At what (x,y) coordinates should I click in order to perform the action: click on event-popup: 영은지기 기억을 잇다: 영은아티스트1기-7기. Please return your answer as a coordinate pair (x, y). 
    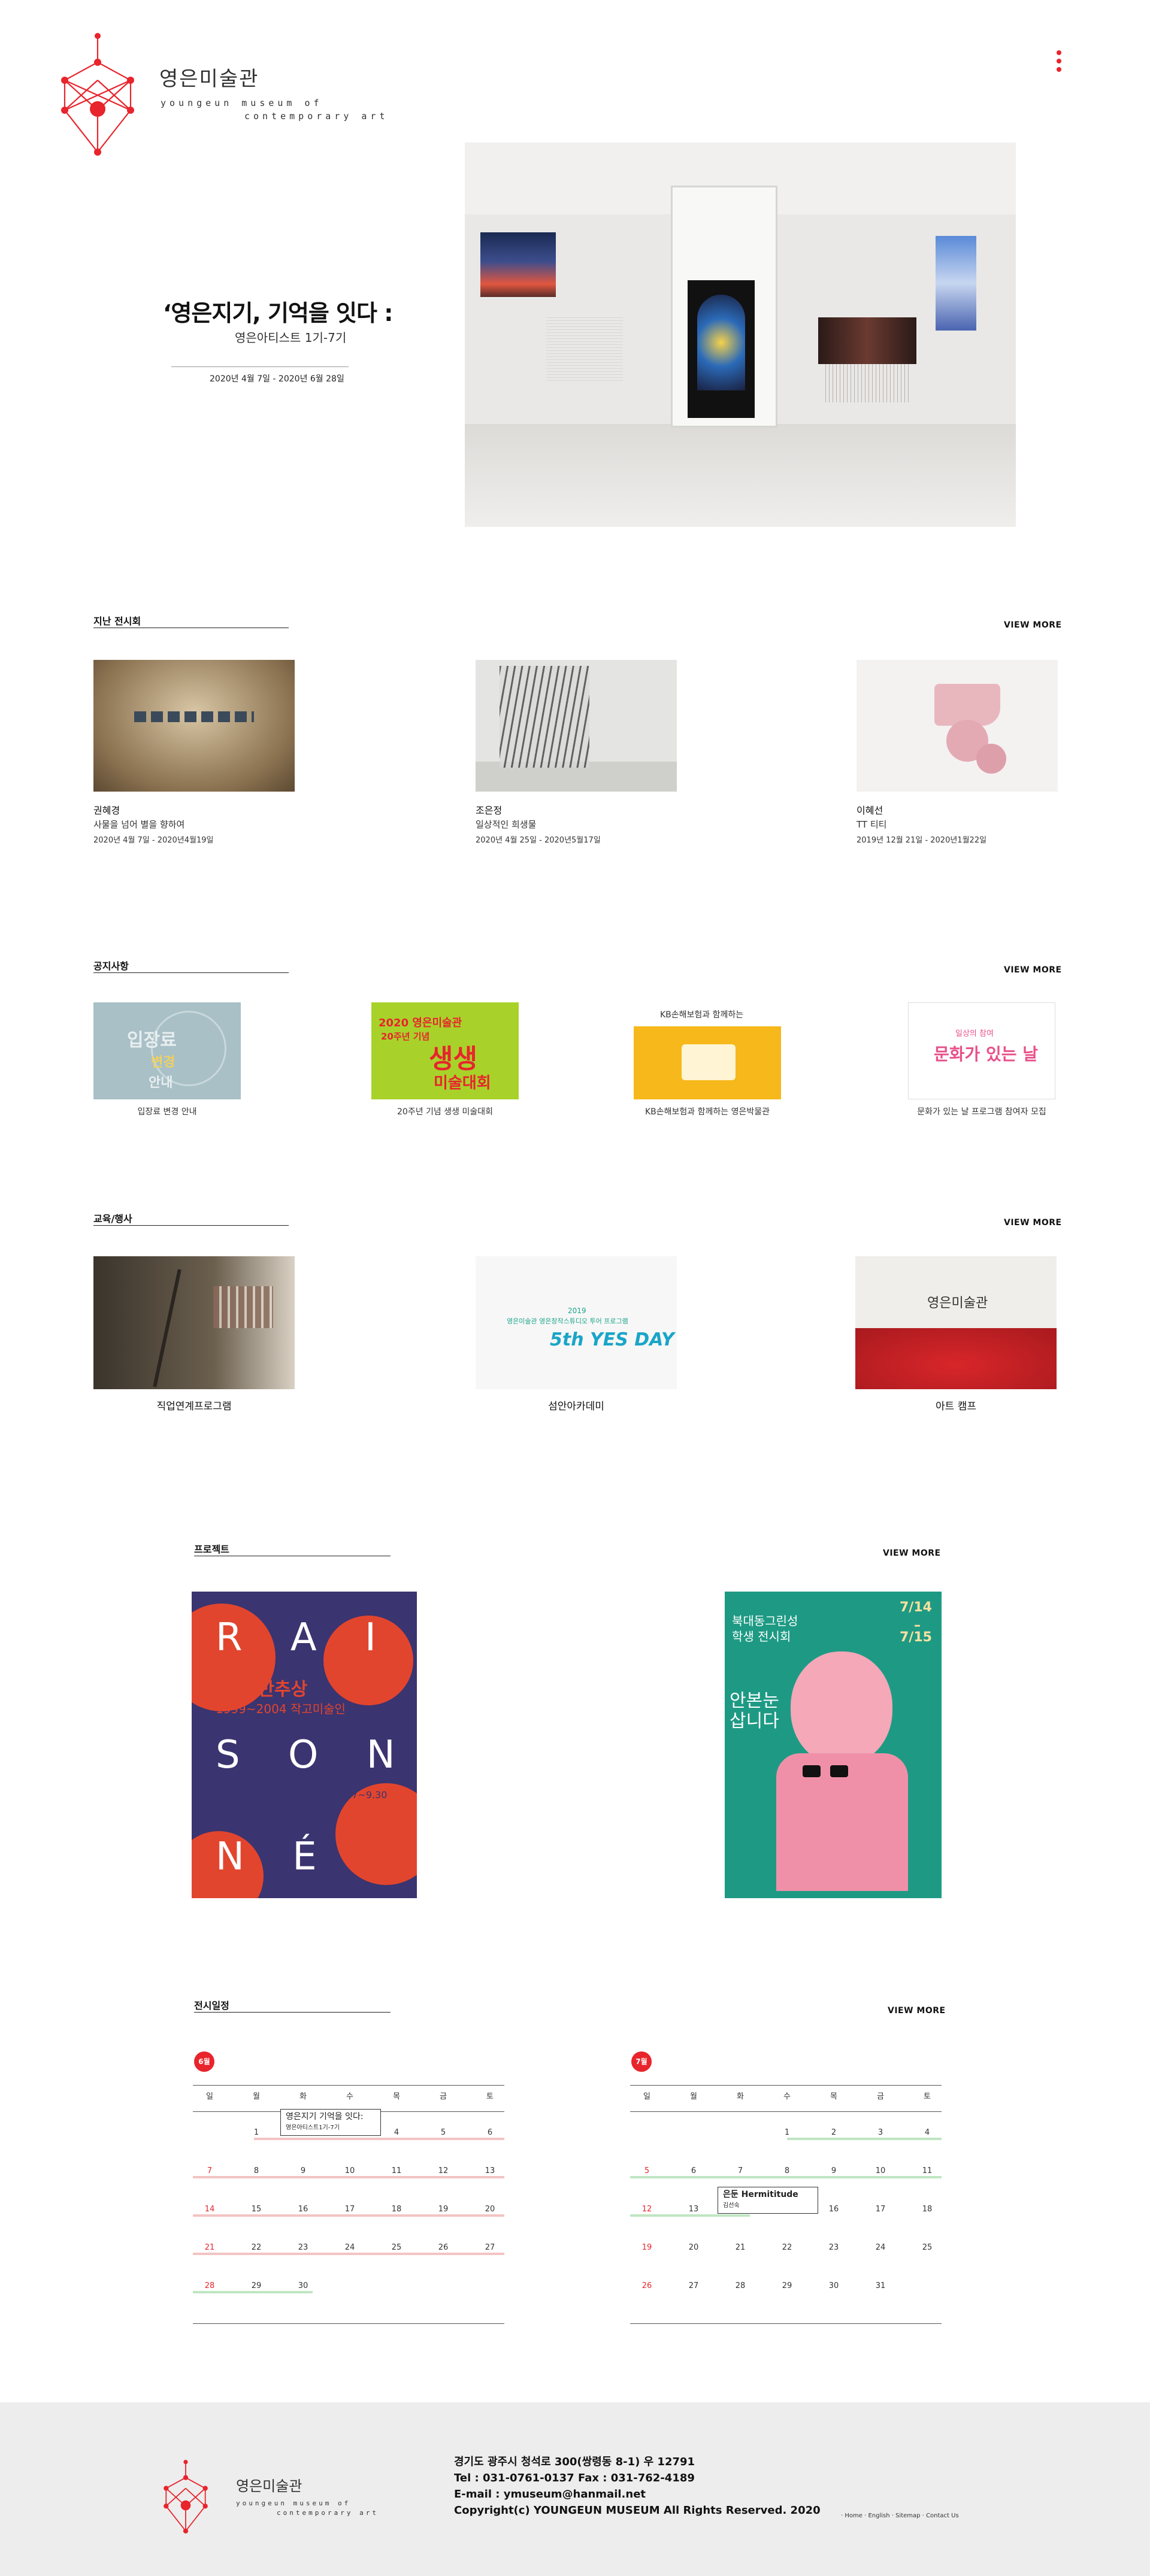
    Looking at the image, I should click on (330, 2122).